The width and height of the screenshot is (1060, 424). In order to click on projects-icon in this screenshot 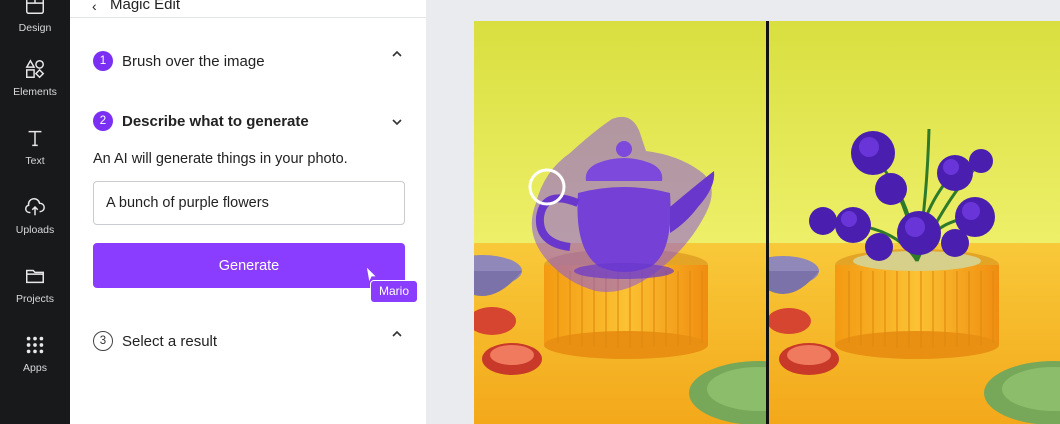, I will do `click(35, 276)`.